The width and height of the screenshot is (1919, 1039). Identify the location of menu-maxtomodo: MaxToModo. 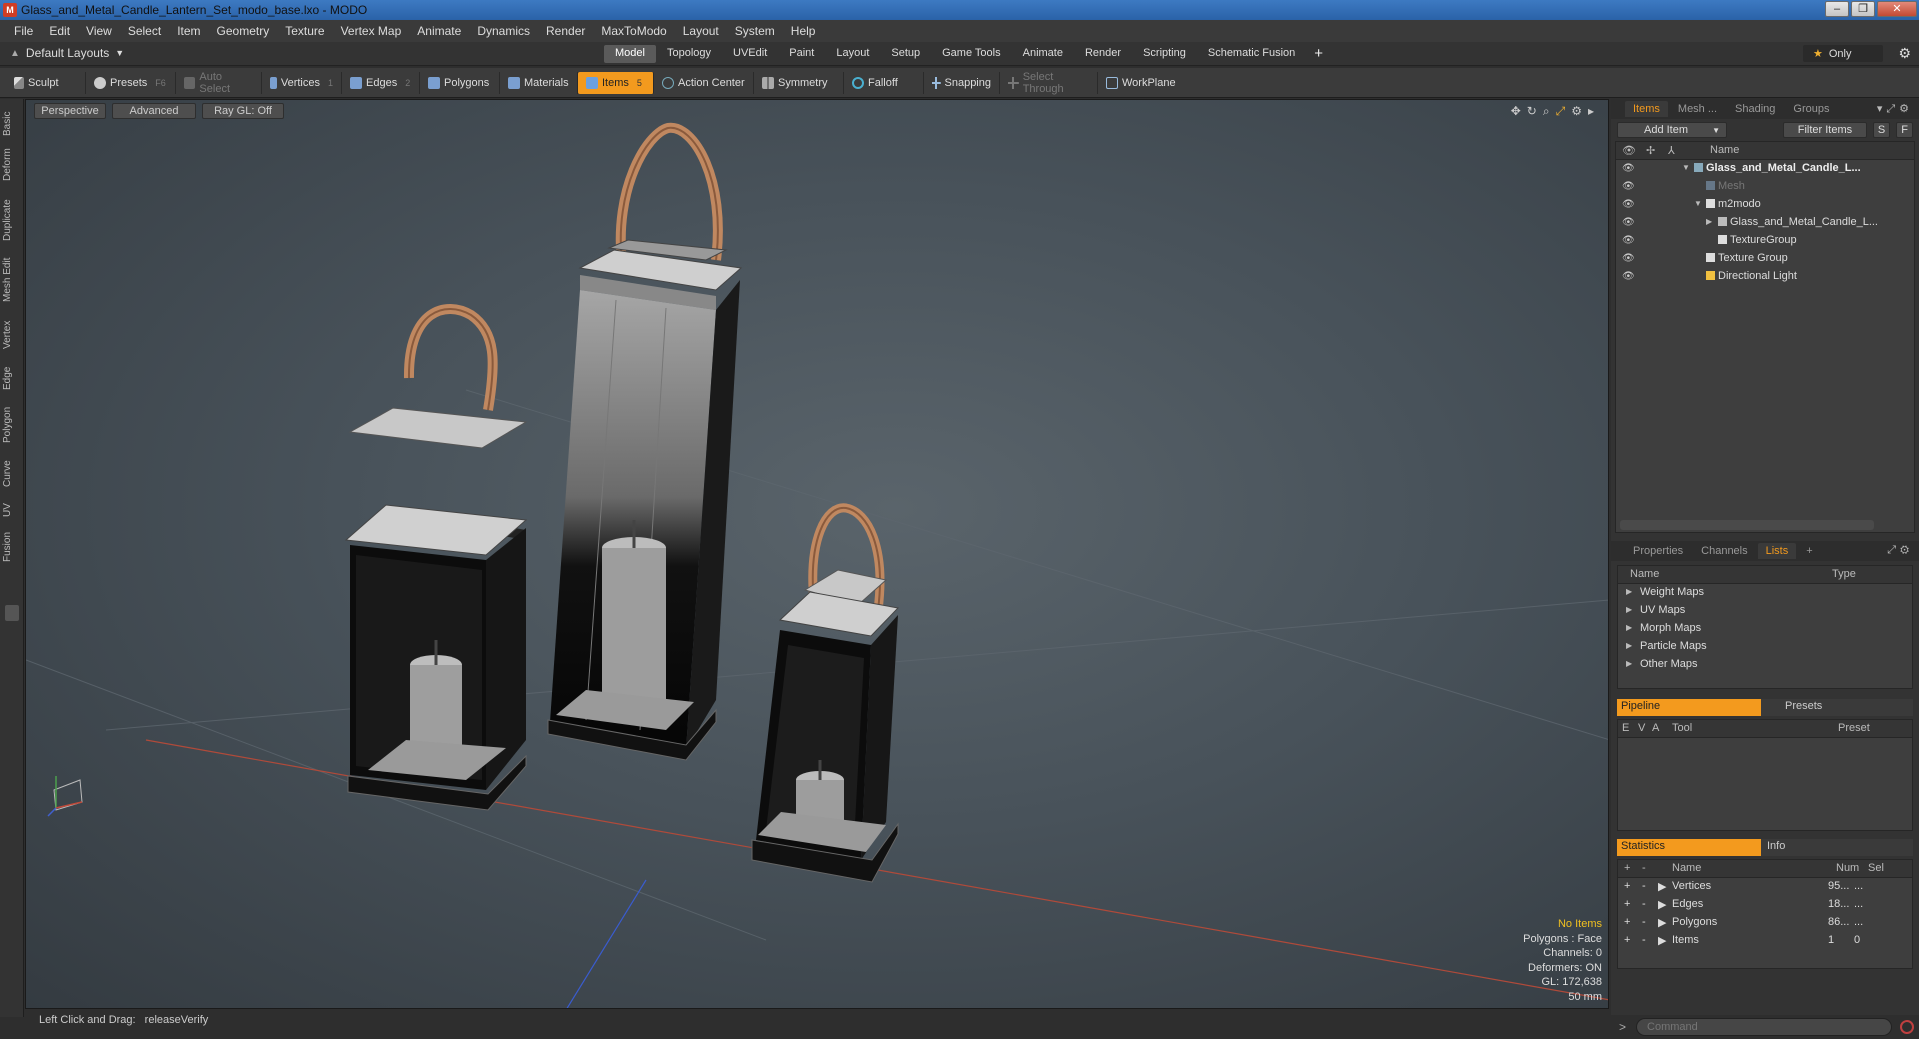
(633, 31).